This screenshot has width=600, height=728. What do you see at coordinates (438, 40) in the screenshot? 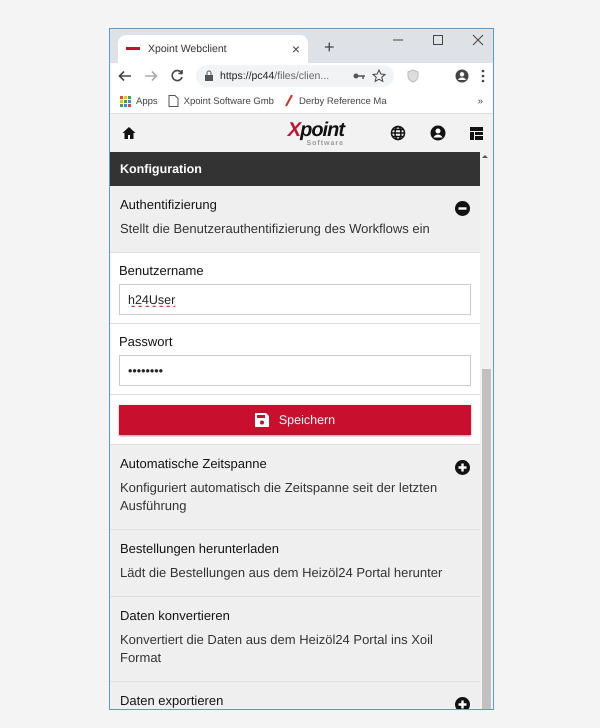
I see `maximize-icon` at bounding box center [438, 40].